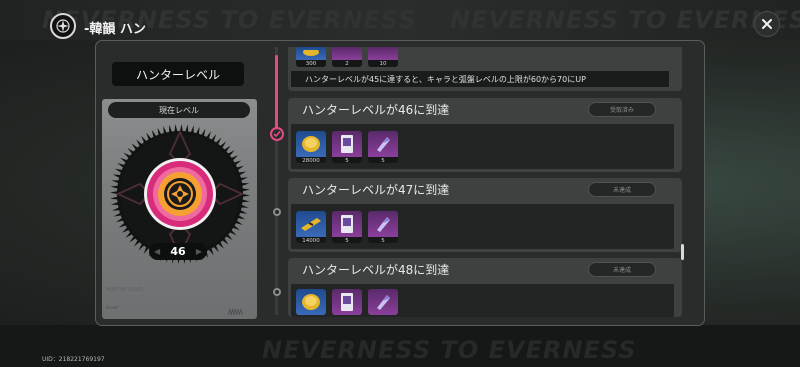 The height and width of the screenshot is (367, 800). I want to click on compass-emblem-icon, so click(63, 26).